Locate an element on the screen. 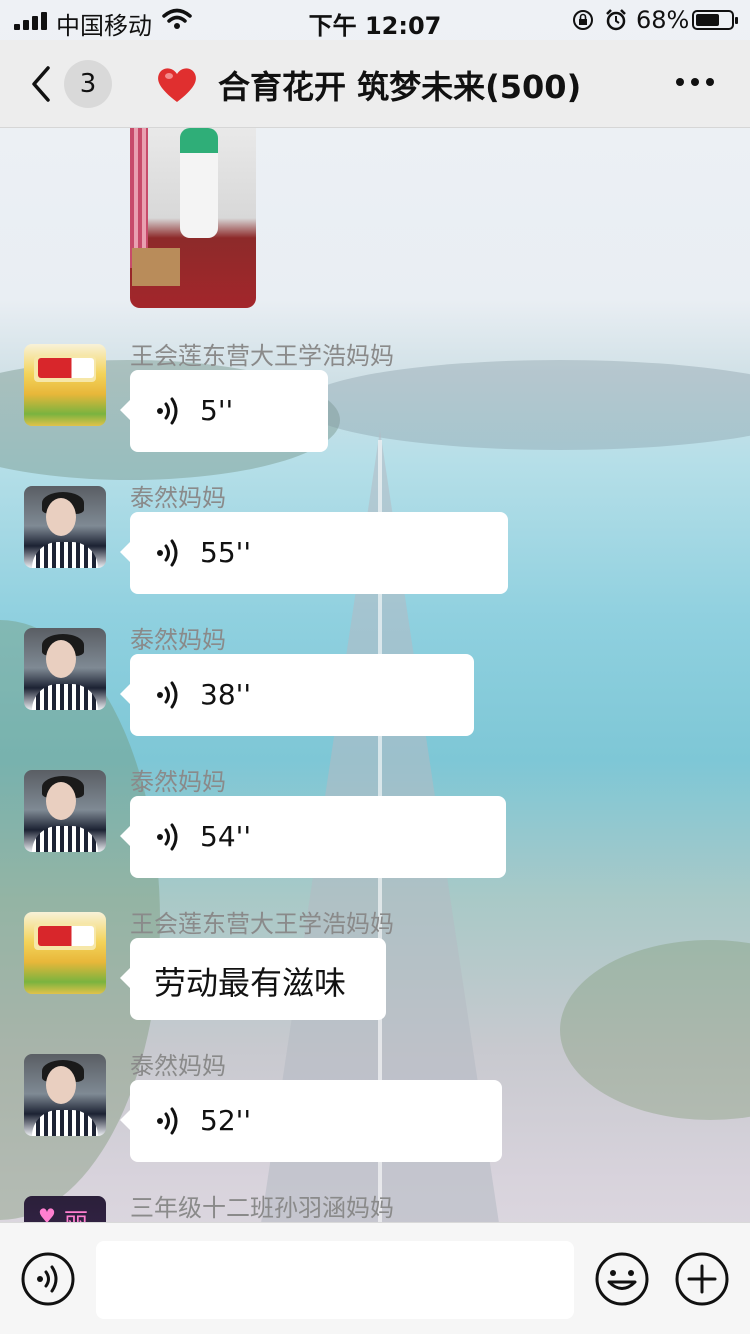 The width and height of the screenshot is (750, 1334). photo-curtain is located at coordinates (139, 198).